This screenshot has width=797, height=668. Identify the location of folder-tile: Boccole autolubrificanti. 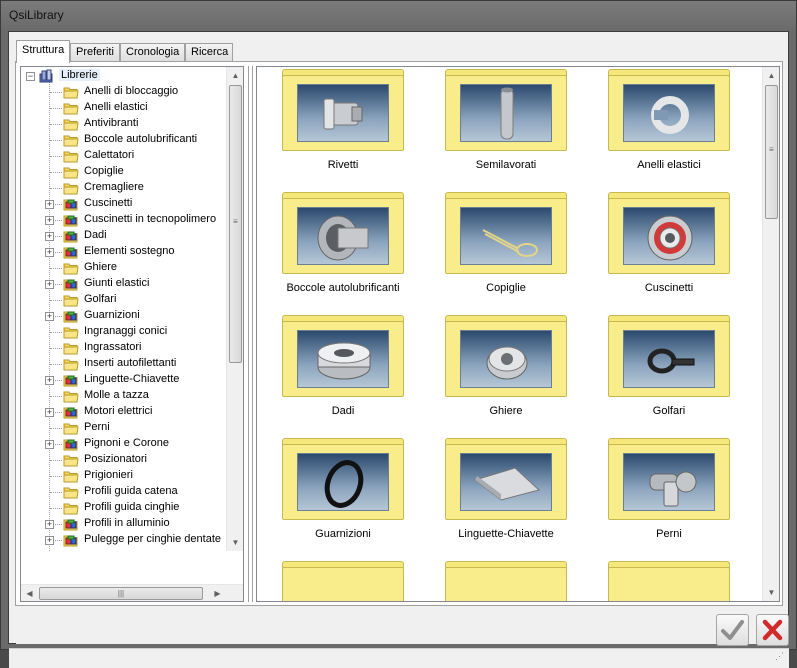
(343, 243).